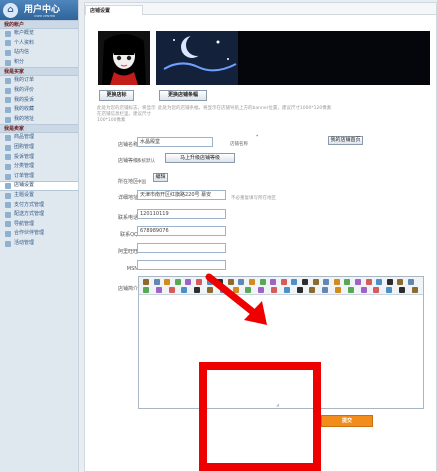 This screenshot has width=437, height=472. What do you see at coordinates (39, 120) in the screenshot?
I see `sidebar-item-my-address: 我的地址` at bounding box center [39, 120].